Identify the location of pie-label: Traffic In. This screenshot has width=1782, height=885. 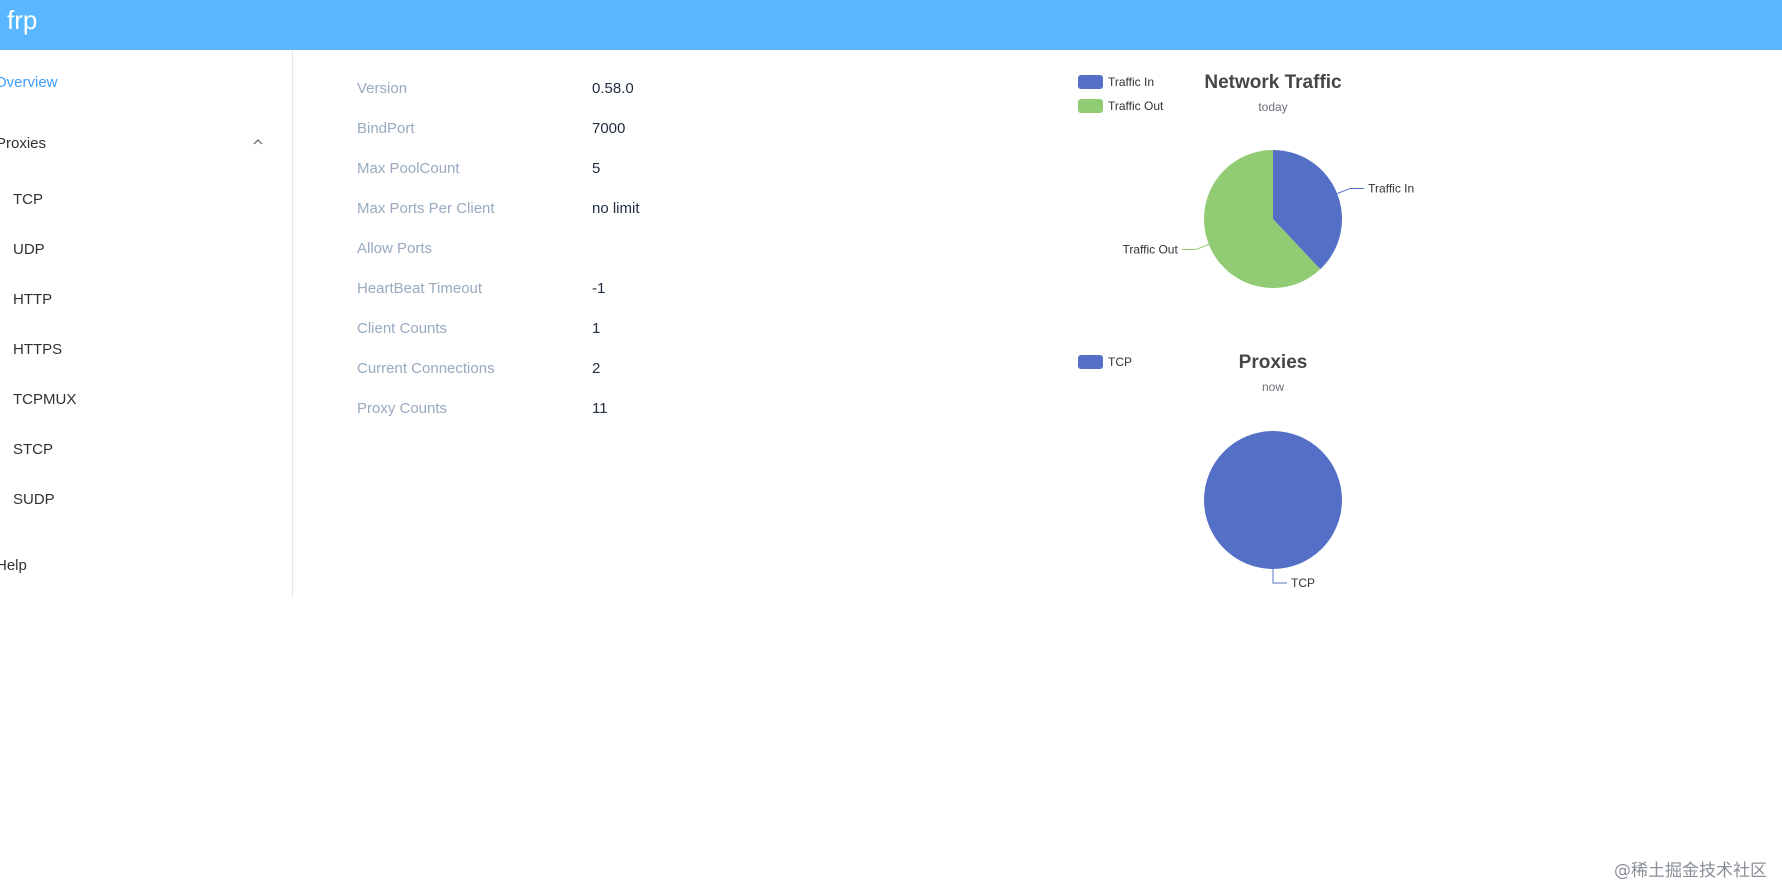
(1391, 188).